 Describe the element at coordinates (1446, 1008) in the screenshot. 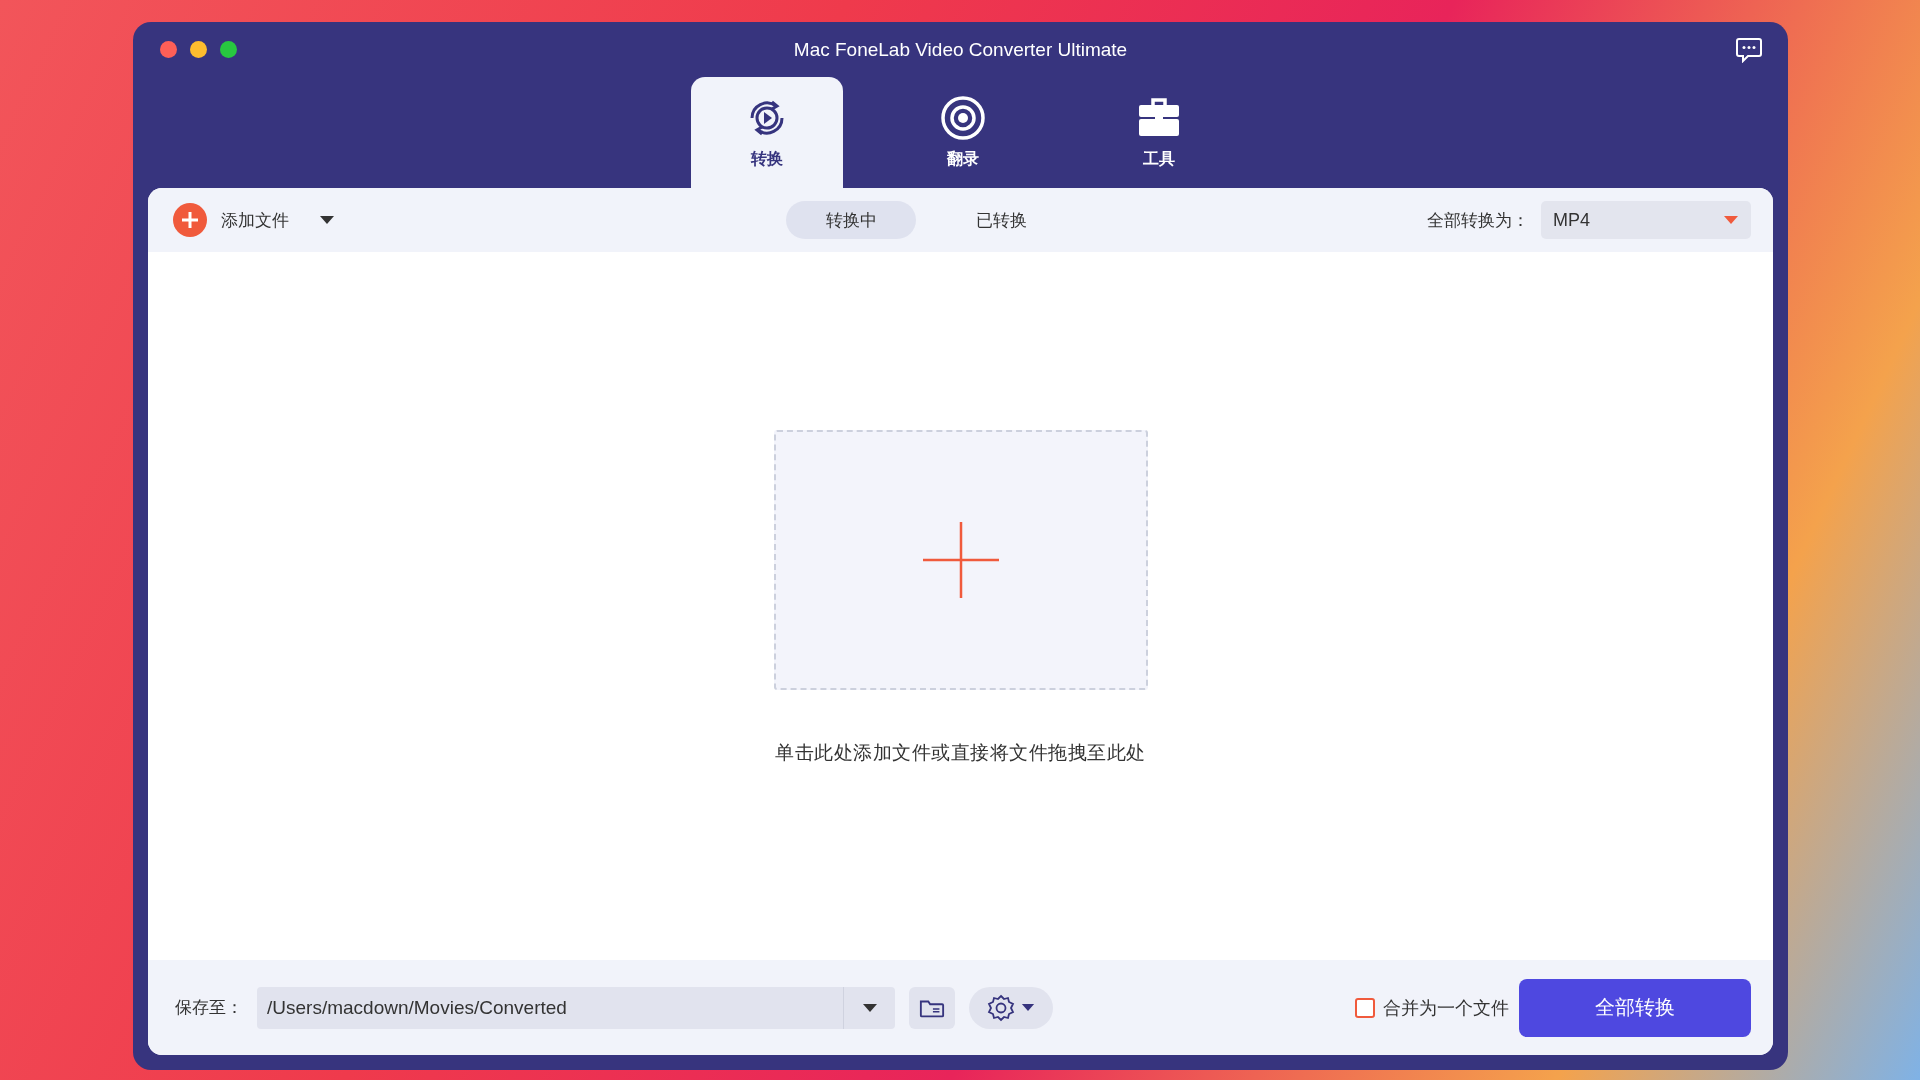

I see `merge-label: 合并为一个文件` at that location.